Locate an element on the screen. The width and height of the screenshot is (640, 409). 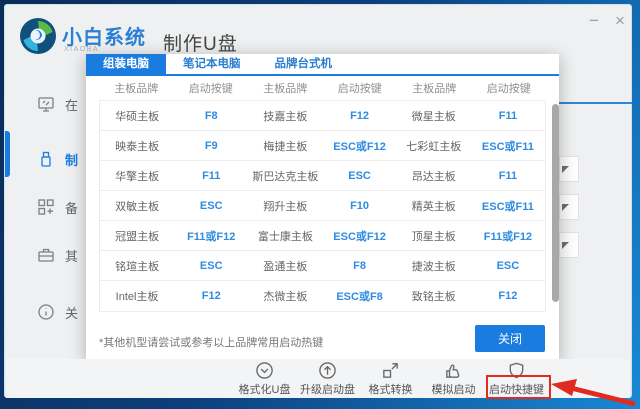
brand-cell: 盈通主板 is located at coordinates (285, 266).